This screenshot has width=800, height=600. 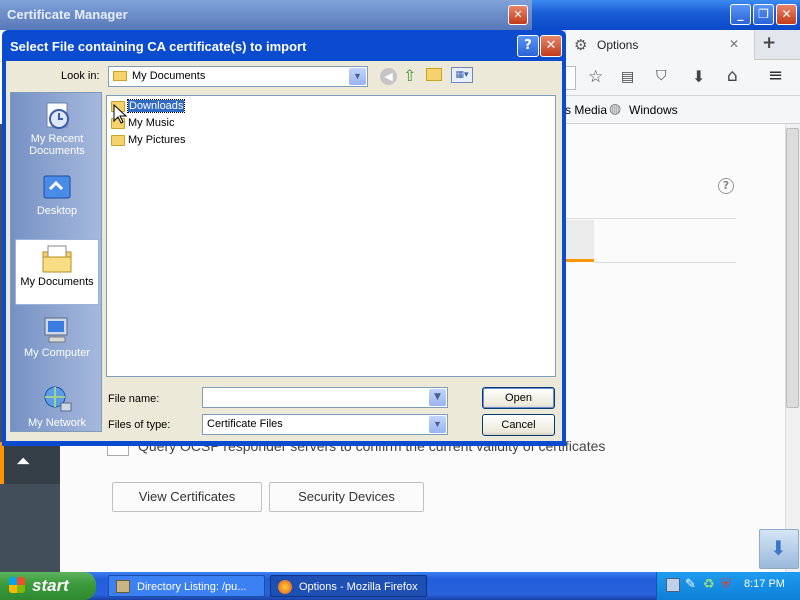 What do you see at coordinates (409, 75) in the screenshot?
I see `up-folder-icon: ⇧` at bounding box center [409, 75].